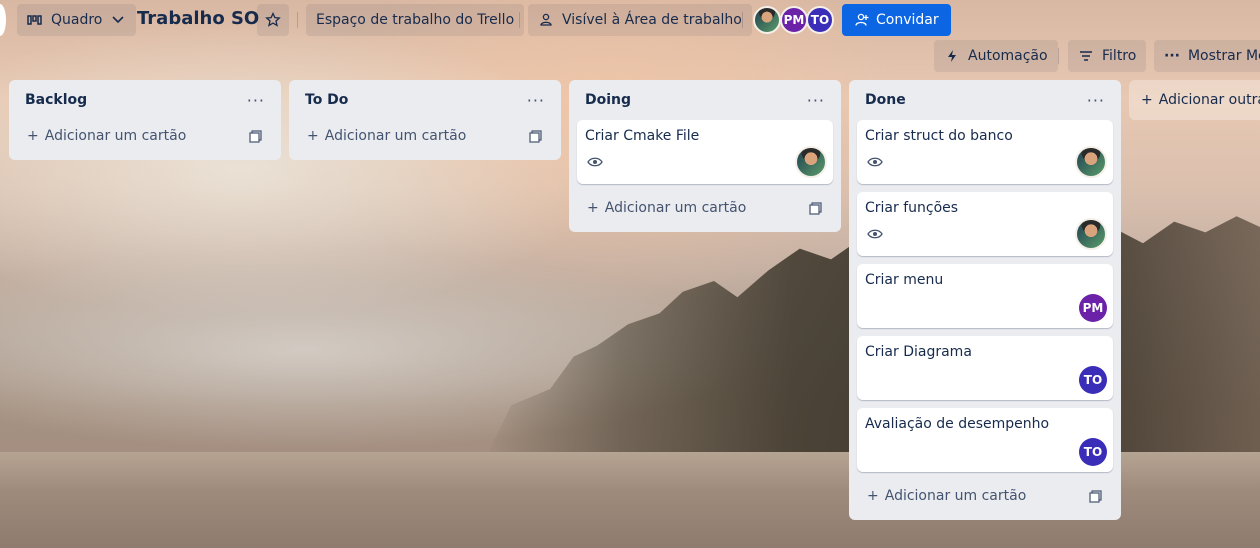 This screenshot has width=1260, height=548. I want to click on view-switcher-label: Quadro, so click(77, 20).